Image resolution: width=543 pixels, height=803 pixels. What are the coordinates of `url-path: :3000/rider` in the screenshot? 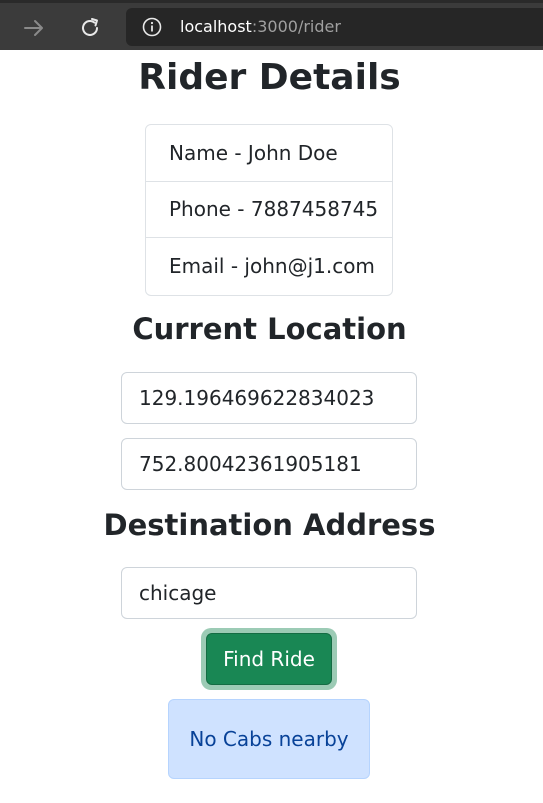 It's located at (296, 26).